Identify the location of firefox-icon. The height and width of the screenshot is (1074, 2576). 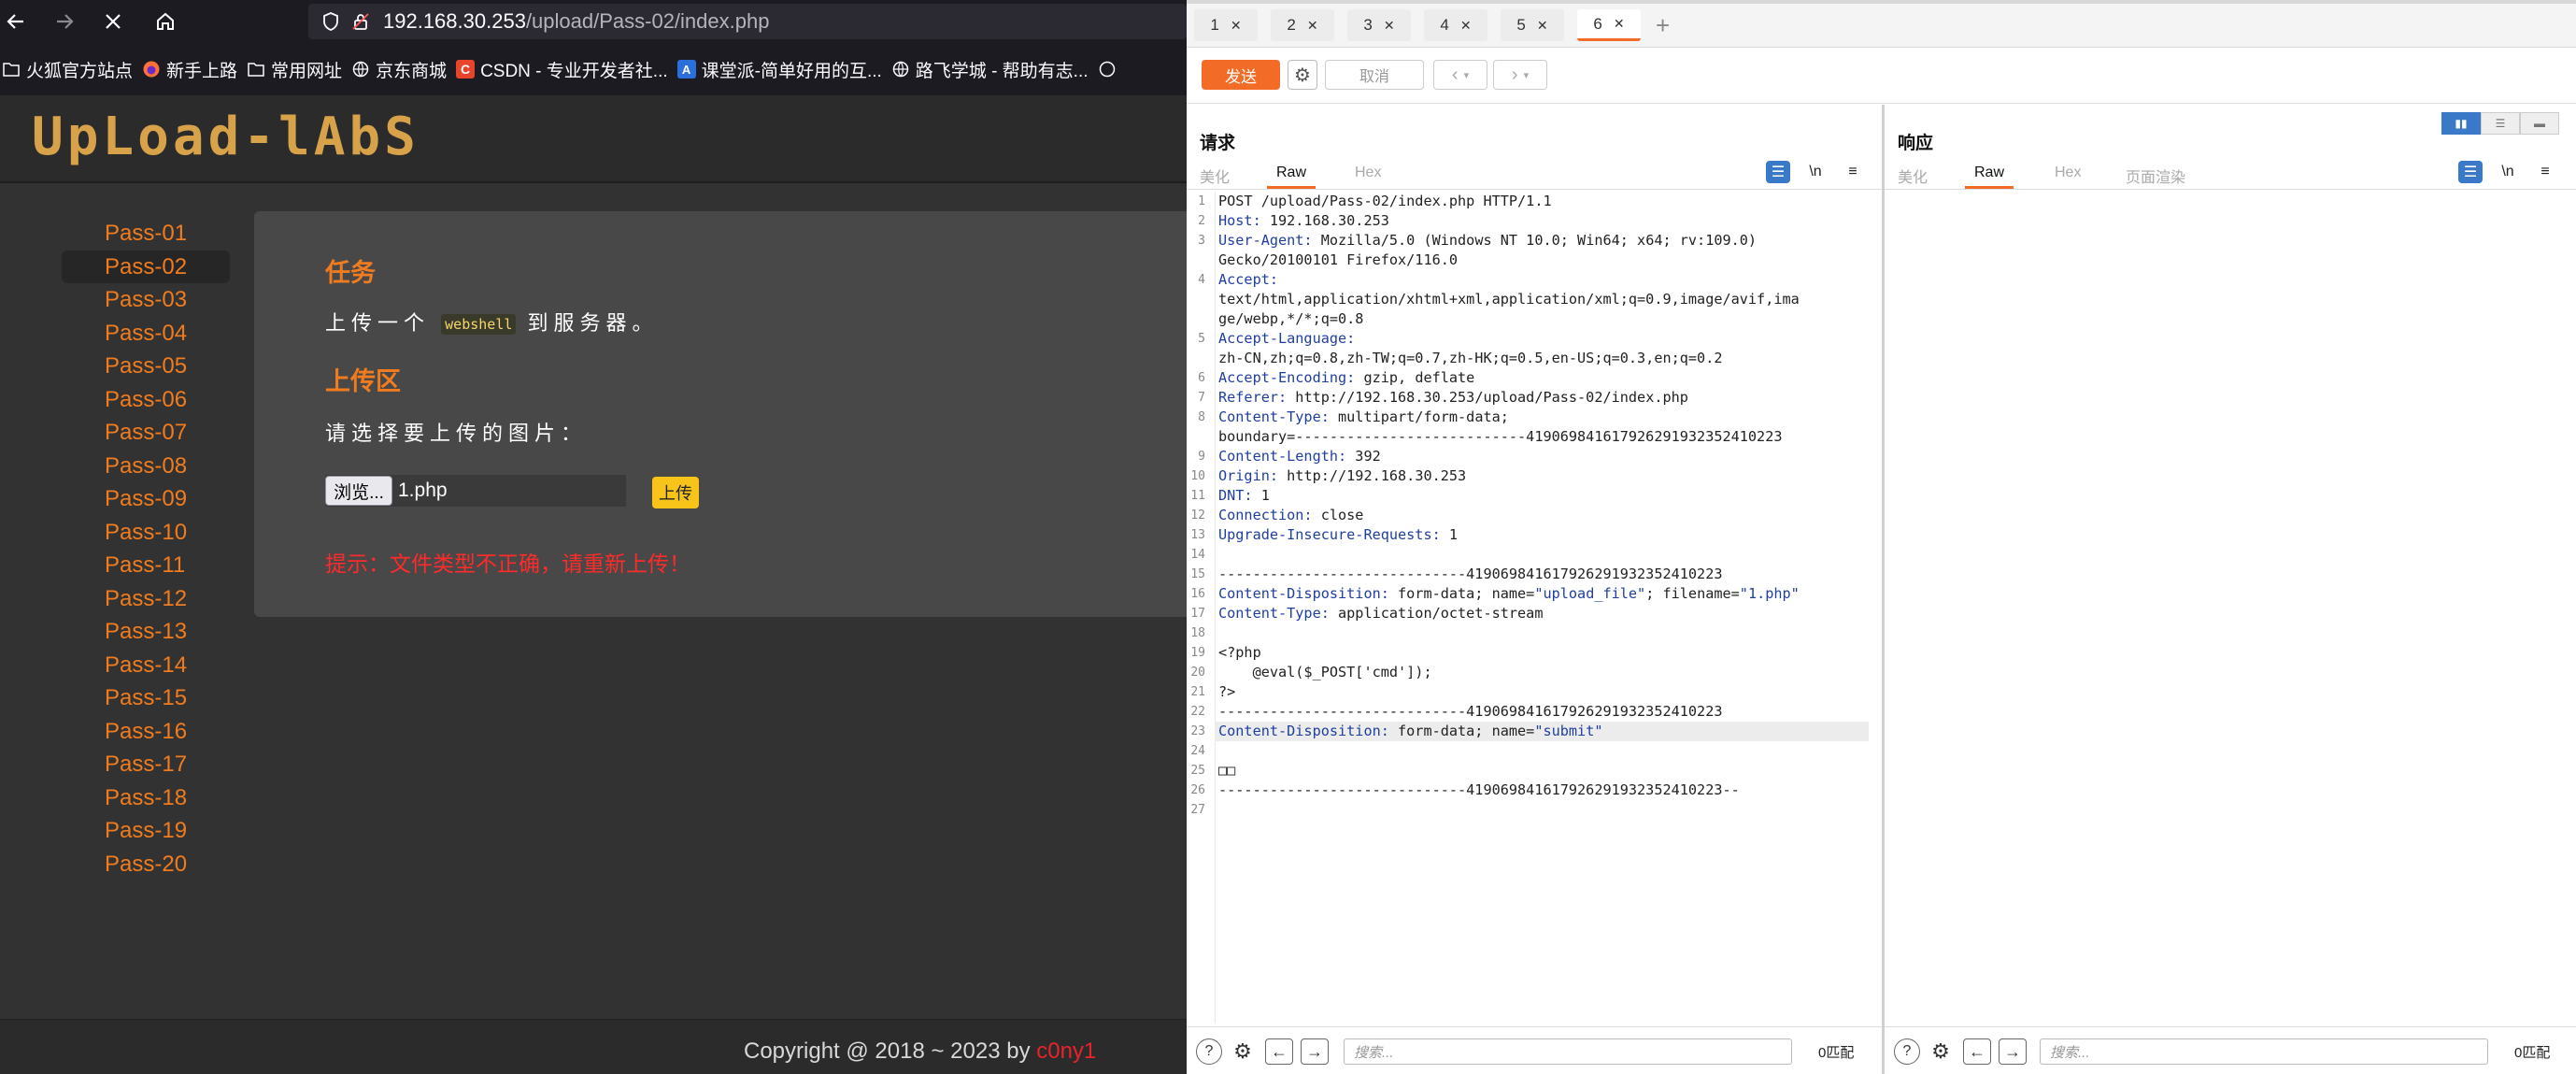
(151, 69).